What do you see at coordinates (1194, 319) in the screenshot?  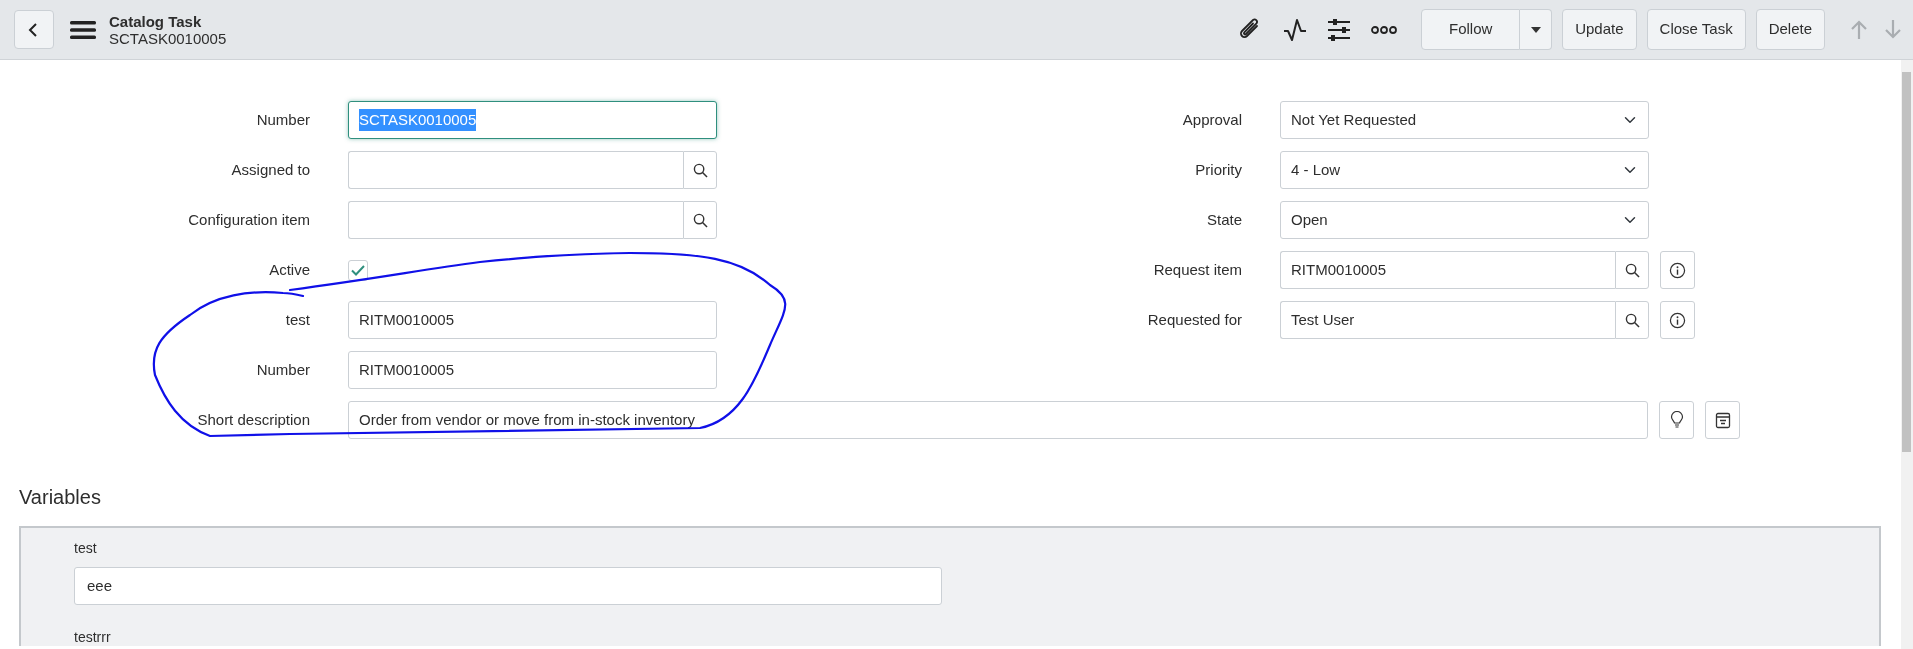 I see `field-label: Requested for` at bounding box center [1194, 319].